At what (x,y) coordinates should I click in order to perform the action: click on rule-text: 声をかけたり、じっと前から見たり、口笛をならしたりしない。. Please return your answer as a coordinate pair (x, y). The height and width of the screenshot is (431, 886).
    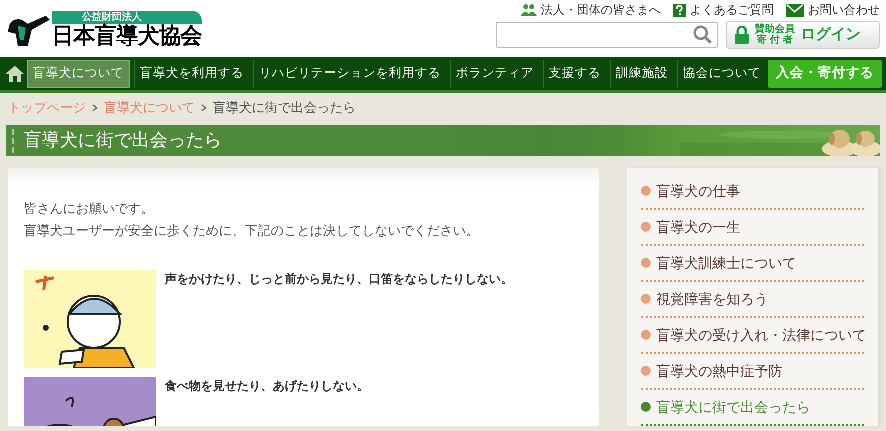
    Looking at the image, I should click on (339, 279).